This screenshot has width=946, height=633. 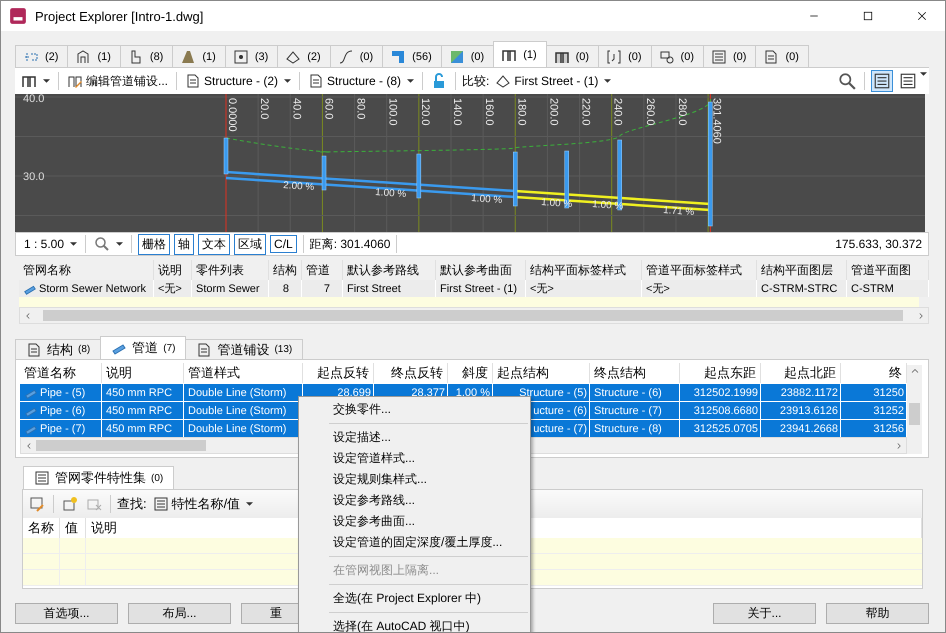 I want to click on table-cell: Structure - (6), so click(x=635, y=392).